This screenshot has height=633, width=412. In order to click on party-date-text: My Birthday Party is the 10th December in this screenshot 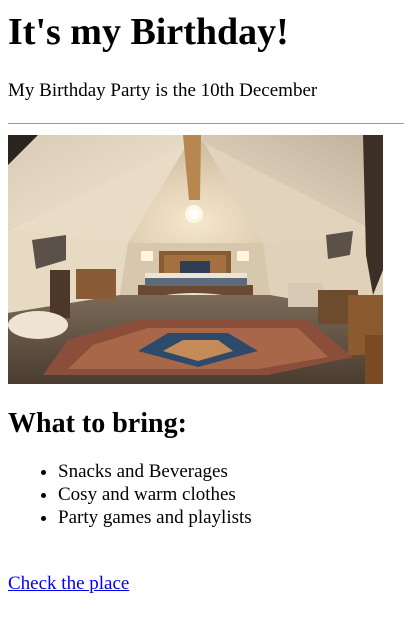, I will do `click(163, 90)`.